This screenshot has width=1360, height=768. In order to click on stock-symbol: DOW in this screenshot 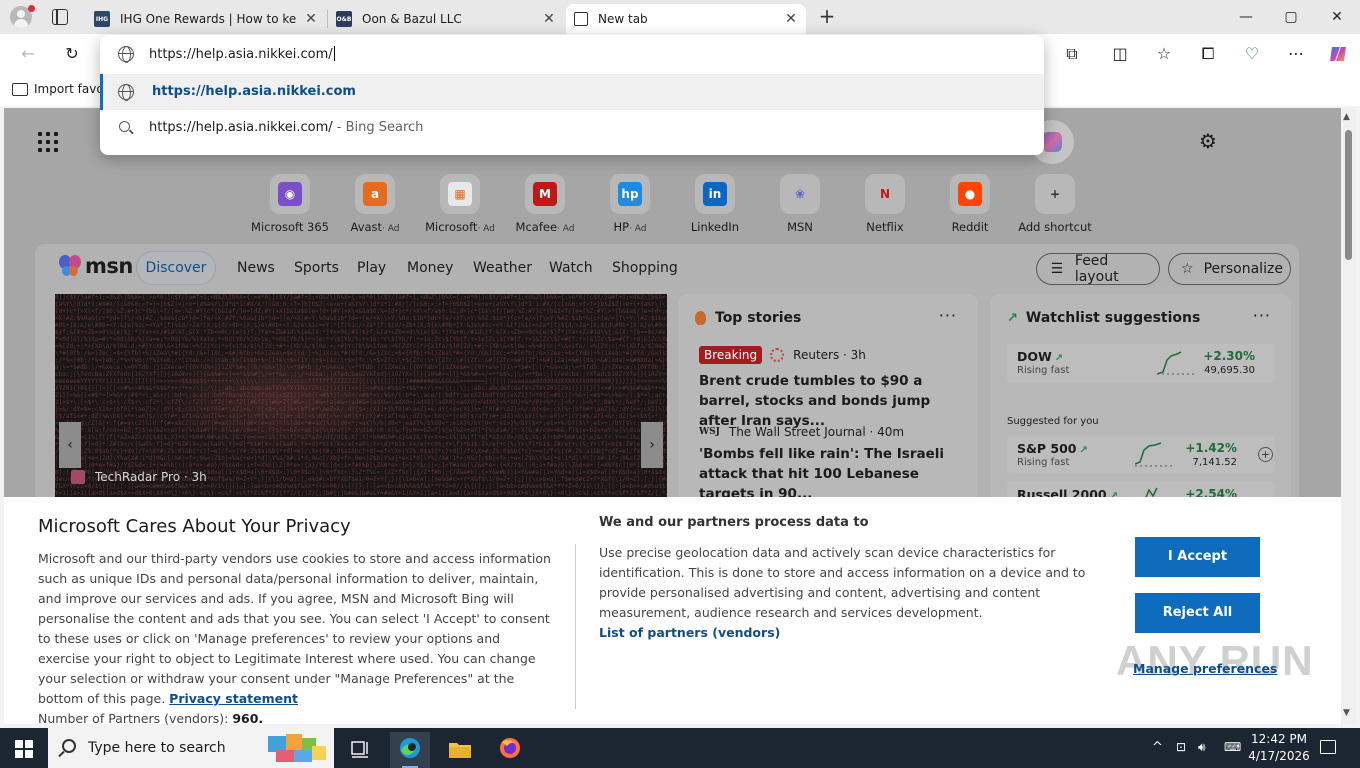, I will do `click(1034, 356)`.